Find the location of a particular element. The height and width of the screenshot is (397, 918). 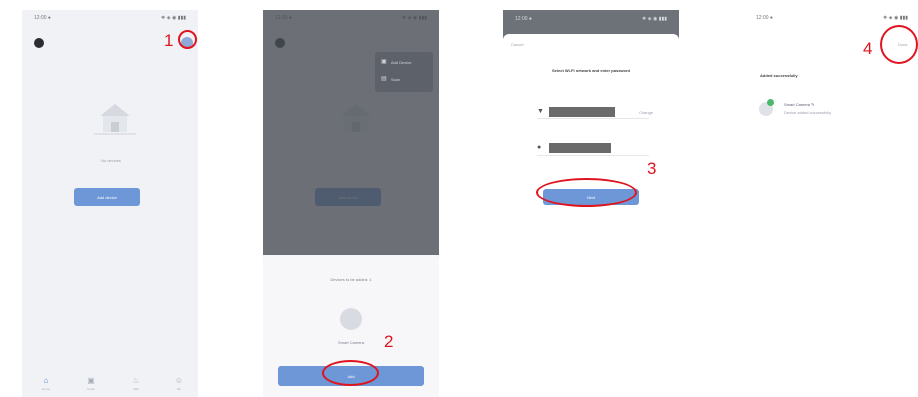

step-2-highlight is located at coordinates (350, 373).